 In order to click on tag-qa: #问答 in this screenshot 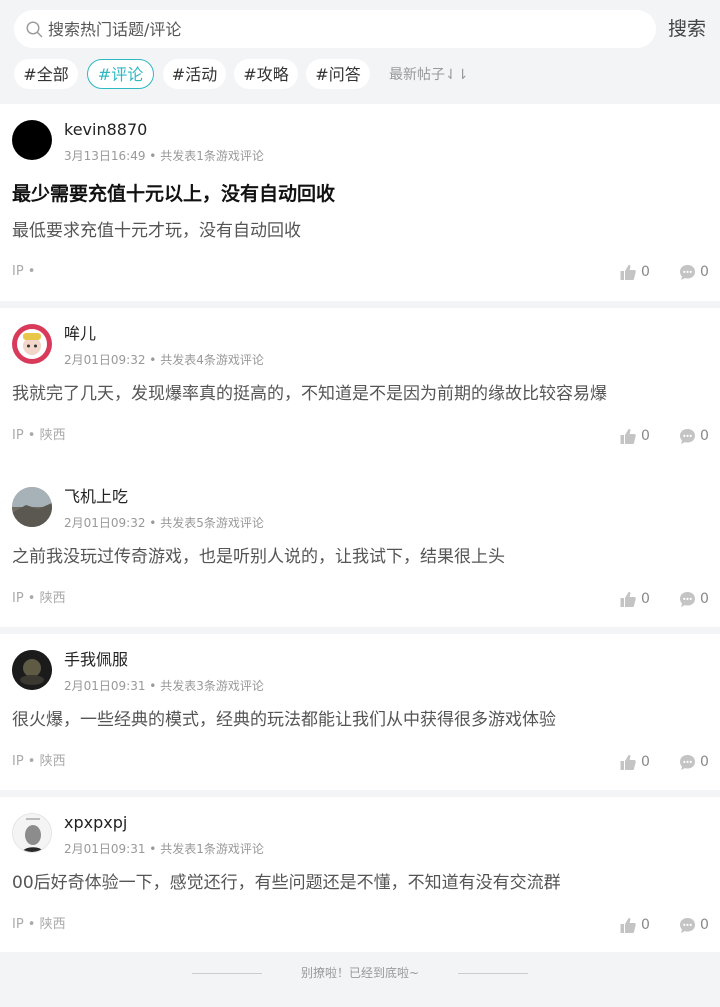, I will do `click(338, 74)`.